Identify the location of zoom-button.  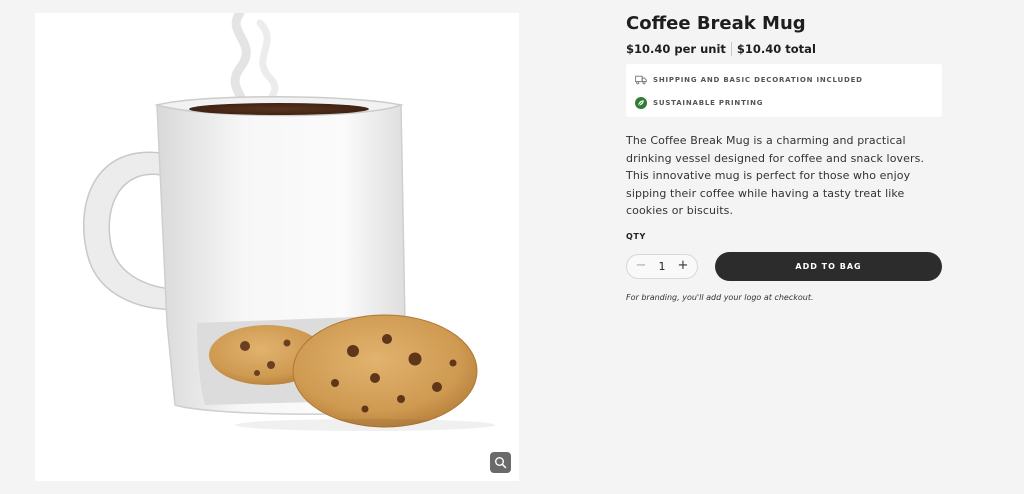
(500, 462).